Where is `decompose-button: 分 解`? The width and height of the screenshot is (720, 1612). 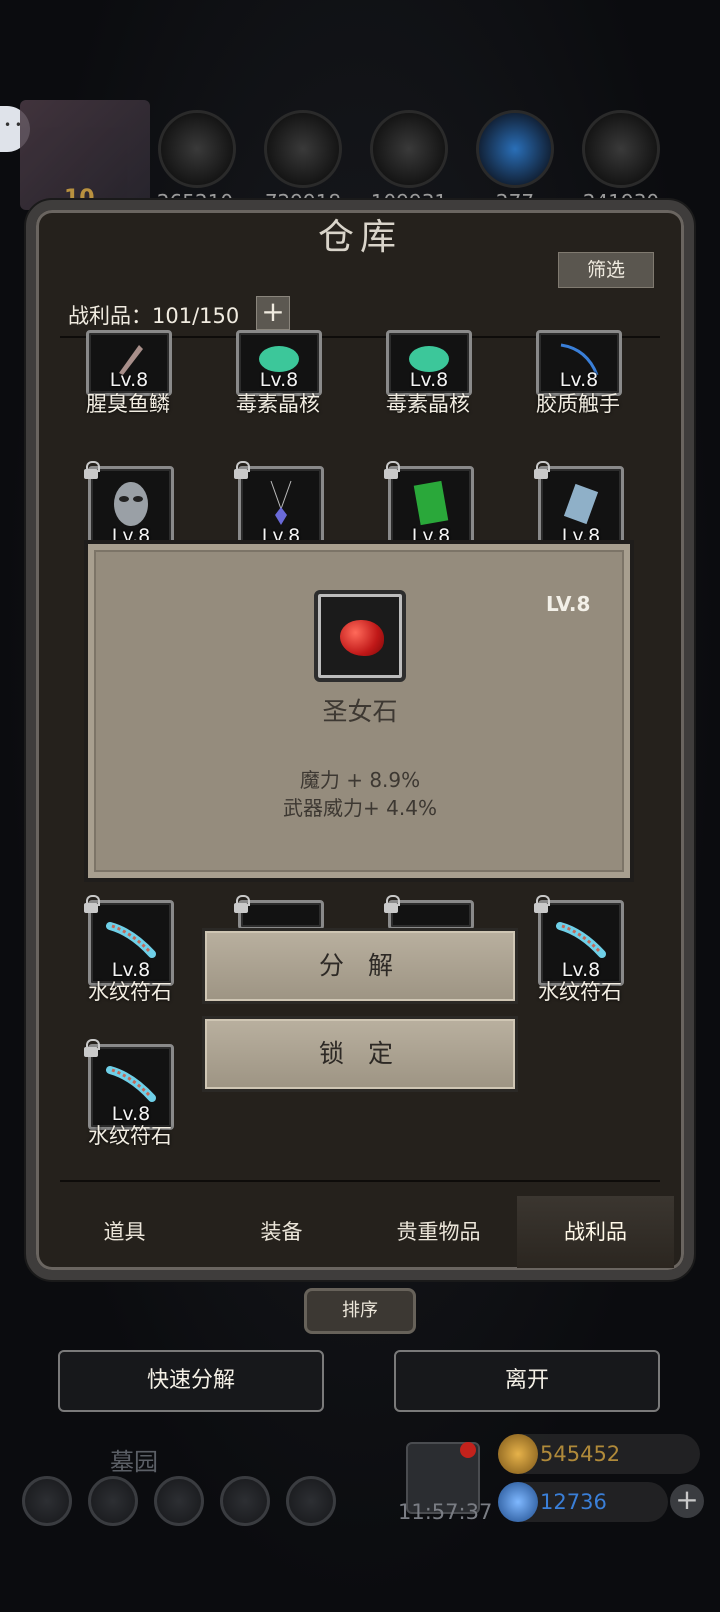 decompose-button: 分 解 is located at coordinates (360, 966).